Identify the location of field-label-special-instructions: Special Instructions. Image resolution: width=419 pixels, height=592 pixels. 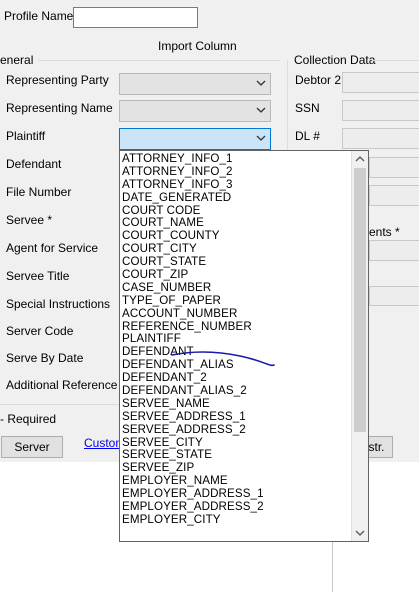
(58, 304).